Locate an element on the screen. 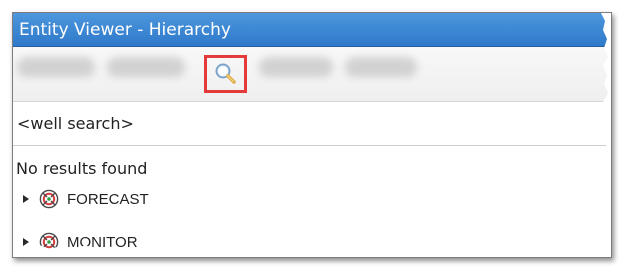 The height and width of the screenshot is (268, 619). tree-item-monitor: MONITOR is located at coordinates (78, 242).